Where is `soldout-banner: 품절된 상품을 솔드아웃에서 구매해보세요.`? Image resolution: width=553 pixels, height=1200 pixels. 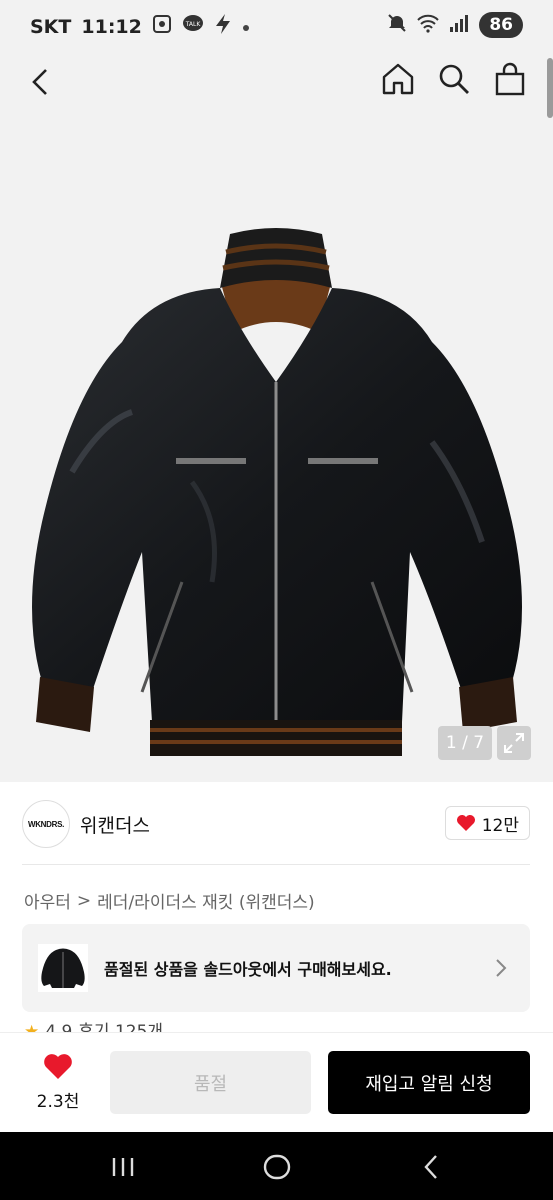 soldout-banner: 품절된 상품을 솔드아웃에서 구매해보세요. is located at coordinates (276, 968).